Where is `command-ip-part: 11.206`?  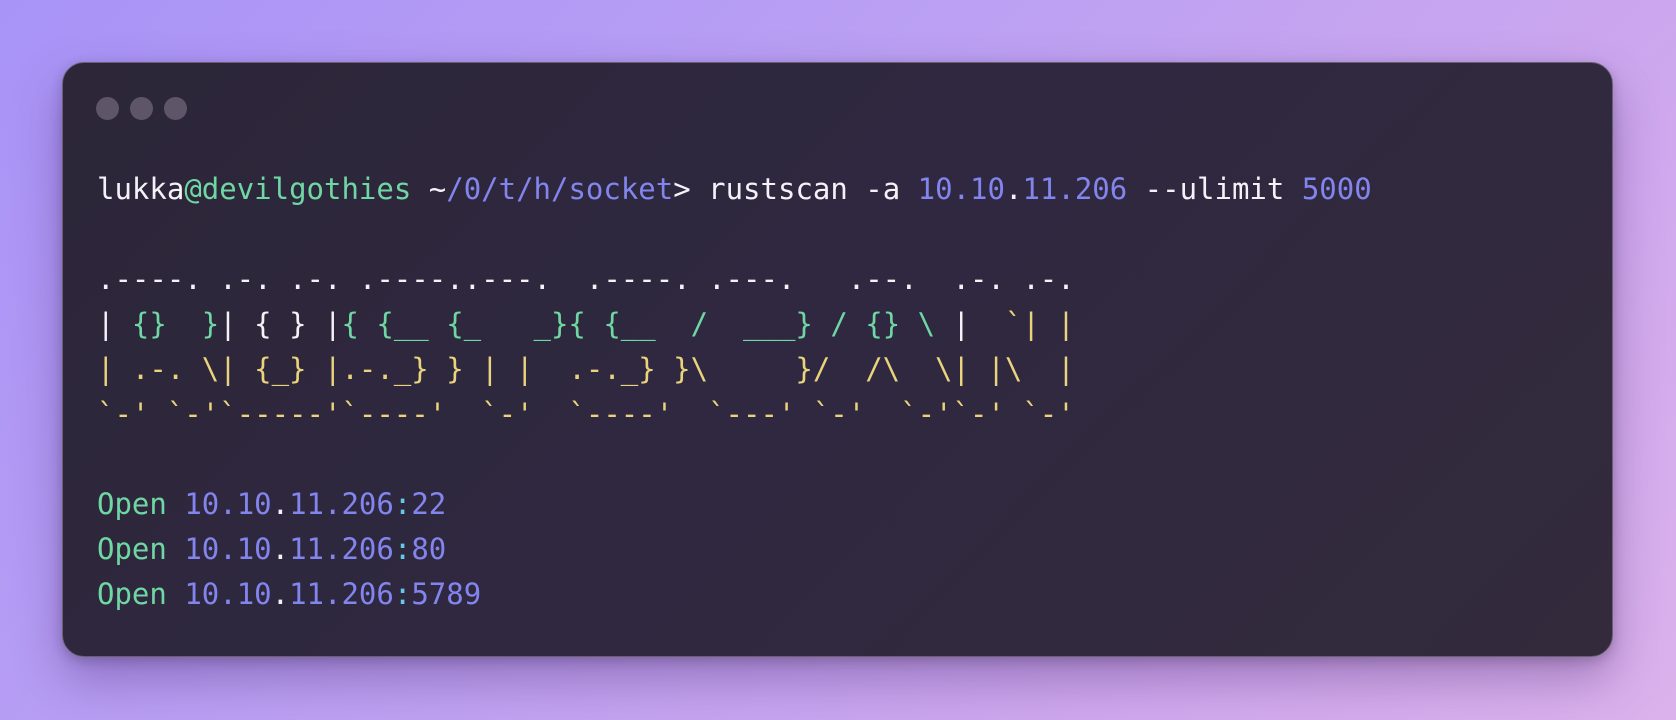
command-ip-part: 11.206 is located at coordinates (1075, 189).